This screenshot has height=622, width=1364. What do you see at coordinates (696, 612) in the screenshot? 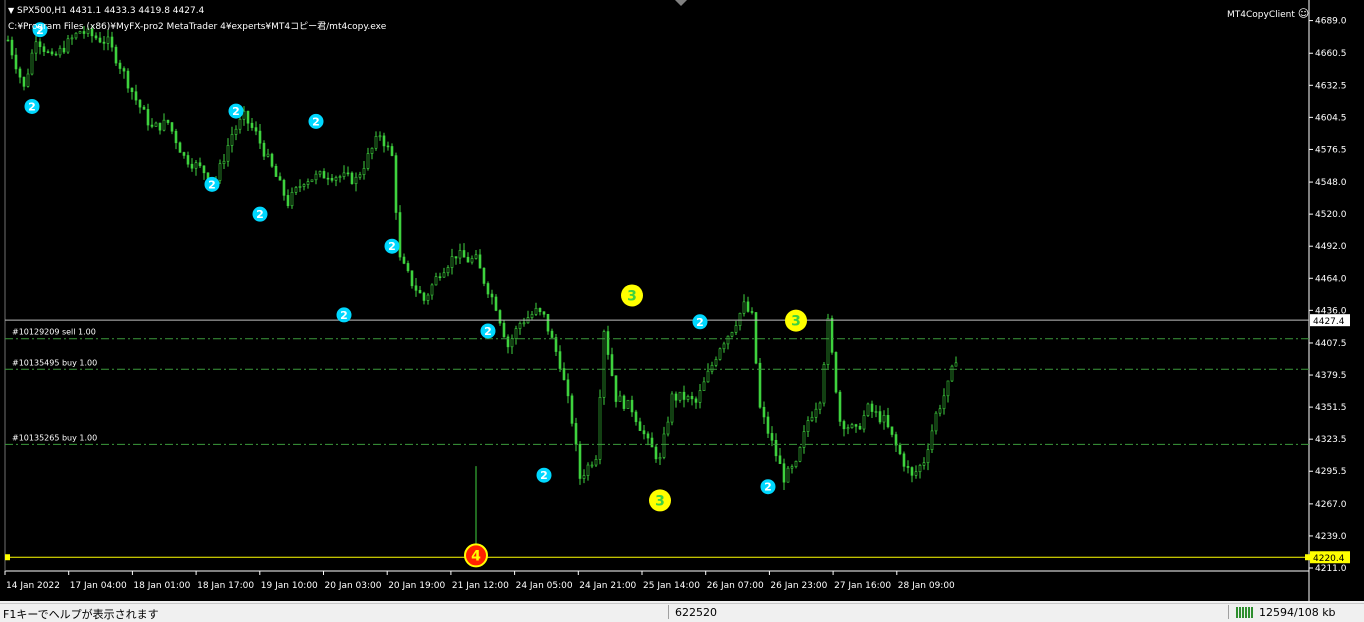
I see `profile-text: 622520` at bounding box center [696, 612].